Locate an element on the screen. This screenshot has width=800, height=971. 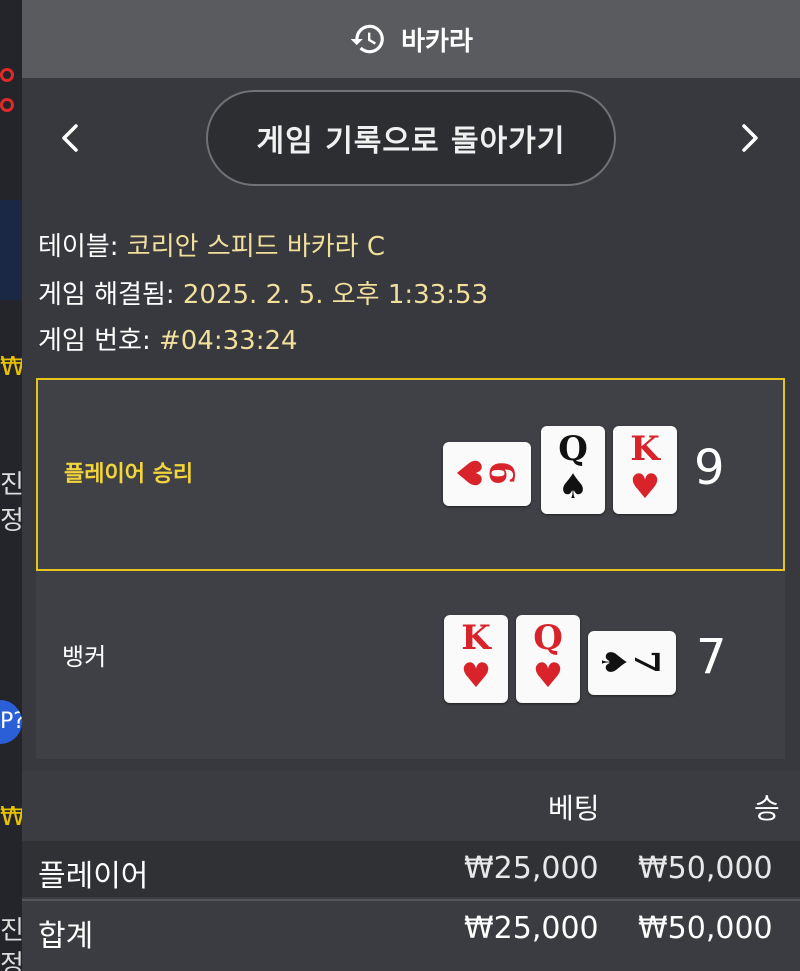
resolved-info: 게임 해결됨: 2025. 2. 5. 오후 1:33:53 is located at coordinates (263, 292).